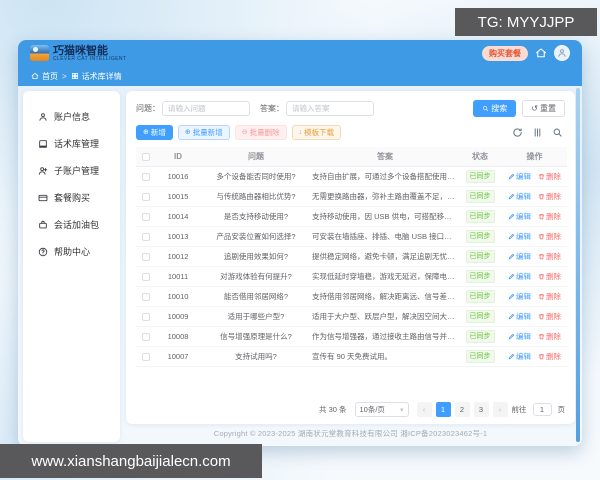 The height and width of the screenshot is (480, 600). Describe the element at coordinates (330, 108) in the screenshot. I see `answer-input` at that location.